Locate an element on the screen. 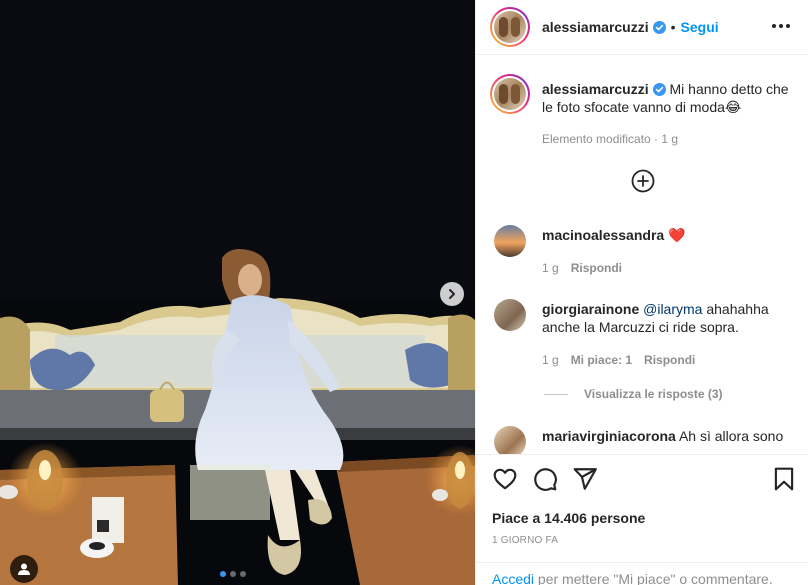  comment-username: giorgiarainone is located at coordinates (590, 309).